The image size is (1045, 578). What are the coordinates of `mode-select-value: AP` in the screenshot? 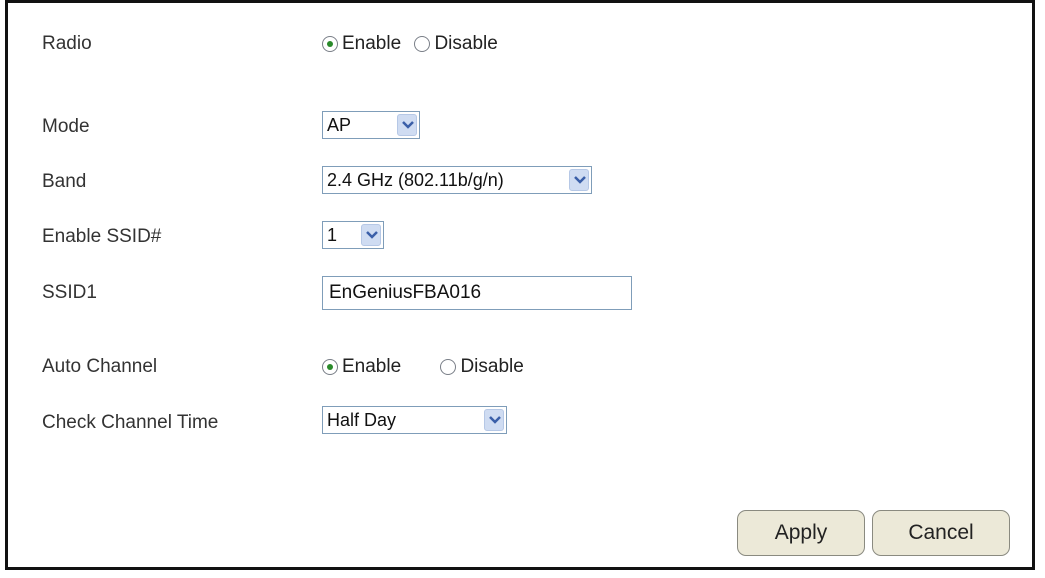 It's located at (339, 125).